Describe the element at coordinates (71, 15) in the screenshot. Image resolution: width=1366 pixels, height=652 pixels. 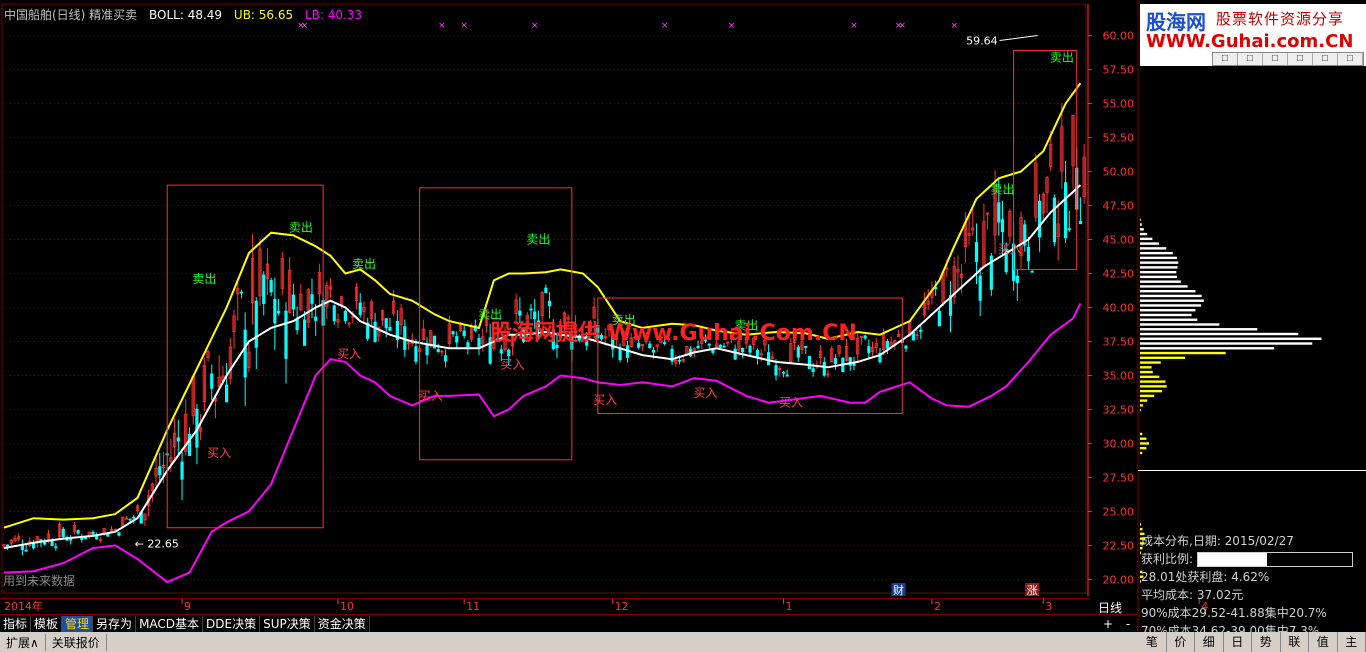
I see `chart-title: 中国船舶(日线) 精准买卖` at that location.